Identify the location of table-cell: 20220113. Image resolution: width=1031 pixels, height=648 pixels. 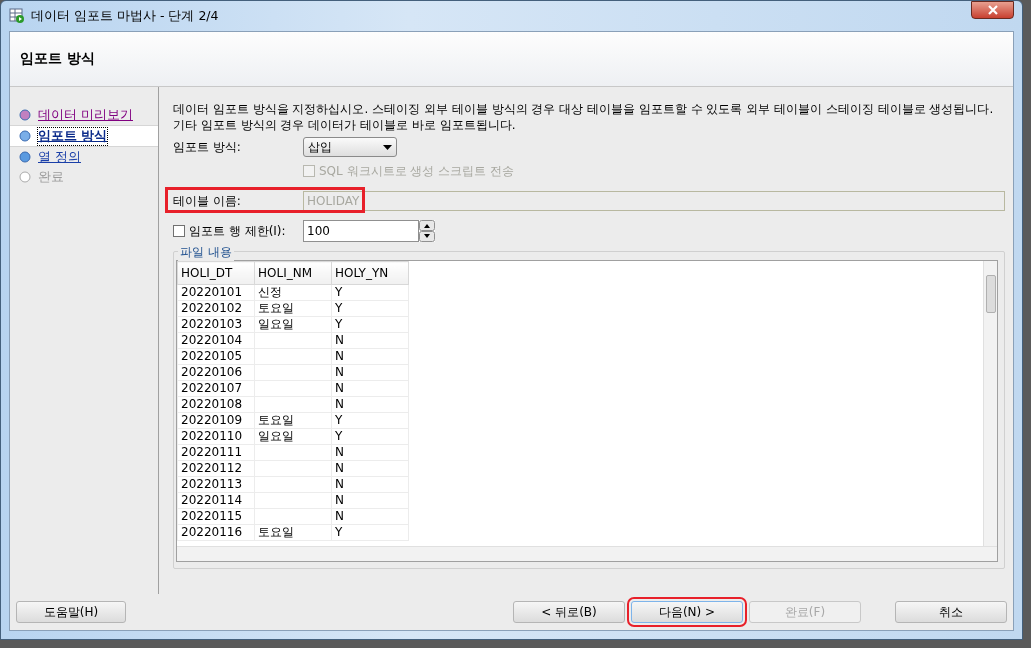
(212, 484).